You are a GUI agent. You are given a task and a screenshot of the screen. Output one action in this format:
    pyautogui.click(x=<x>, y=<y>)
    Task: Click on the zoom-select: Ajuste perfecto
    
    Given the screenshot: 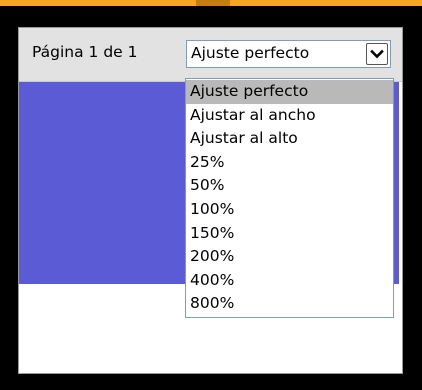 What is the action you would take?
    pyautogui.click(x=288, y=54)
    